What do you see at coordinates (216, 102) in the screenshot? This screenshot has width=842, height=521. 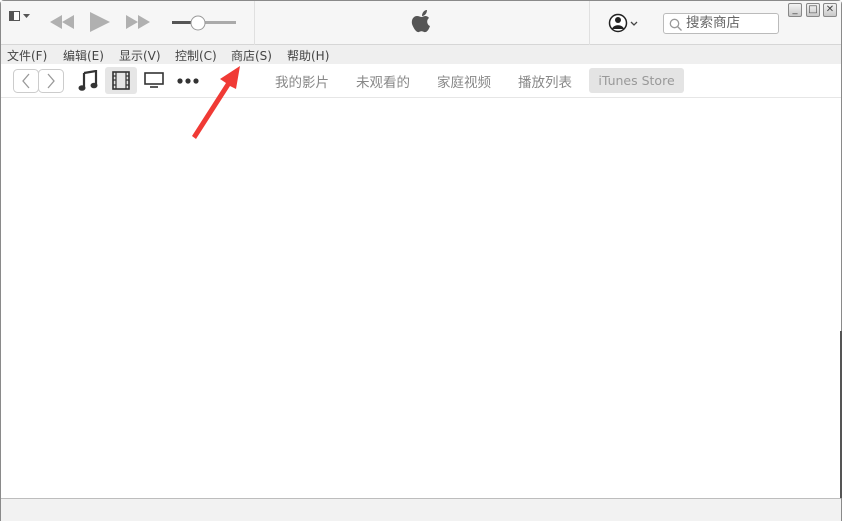 I see `red-arrow-annotation` at bounding box center [216, 102].